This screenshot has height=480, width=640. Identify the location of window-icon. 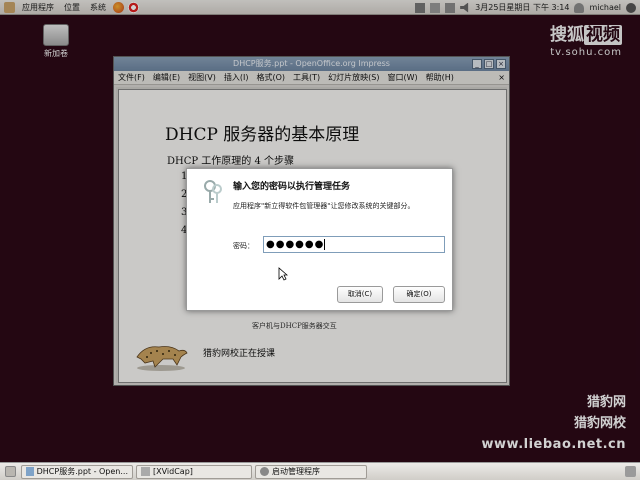
(145, 471).